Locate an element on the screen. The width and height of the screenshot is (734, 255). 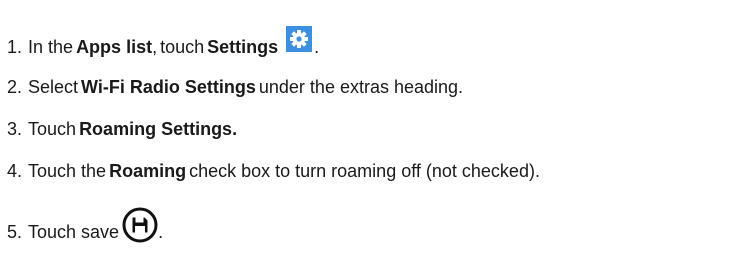
step-1: 1. In the Apps list , touch Settings . is located at coordinates (163, 43).